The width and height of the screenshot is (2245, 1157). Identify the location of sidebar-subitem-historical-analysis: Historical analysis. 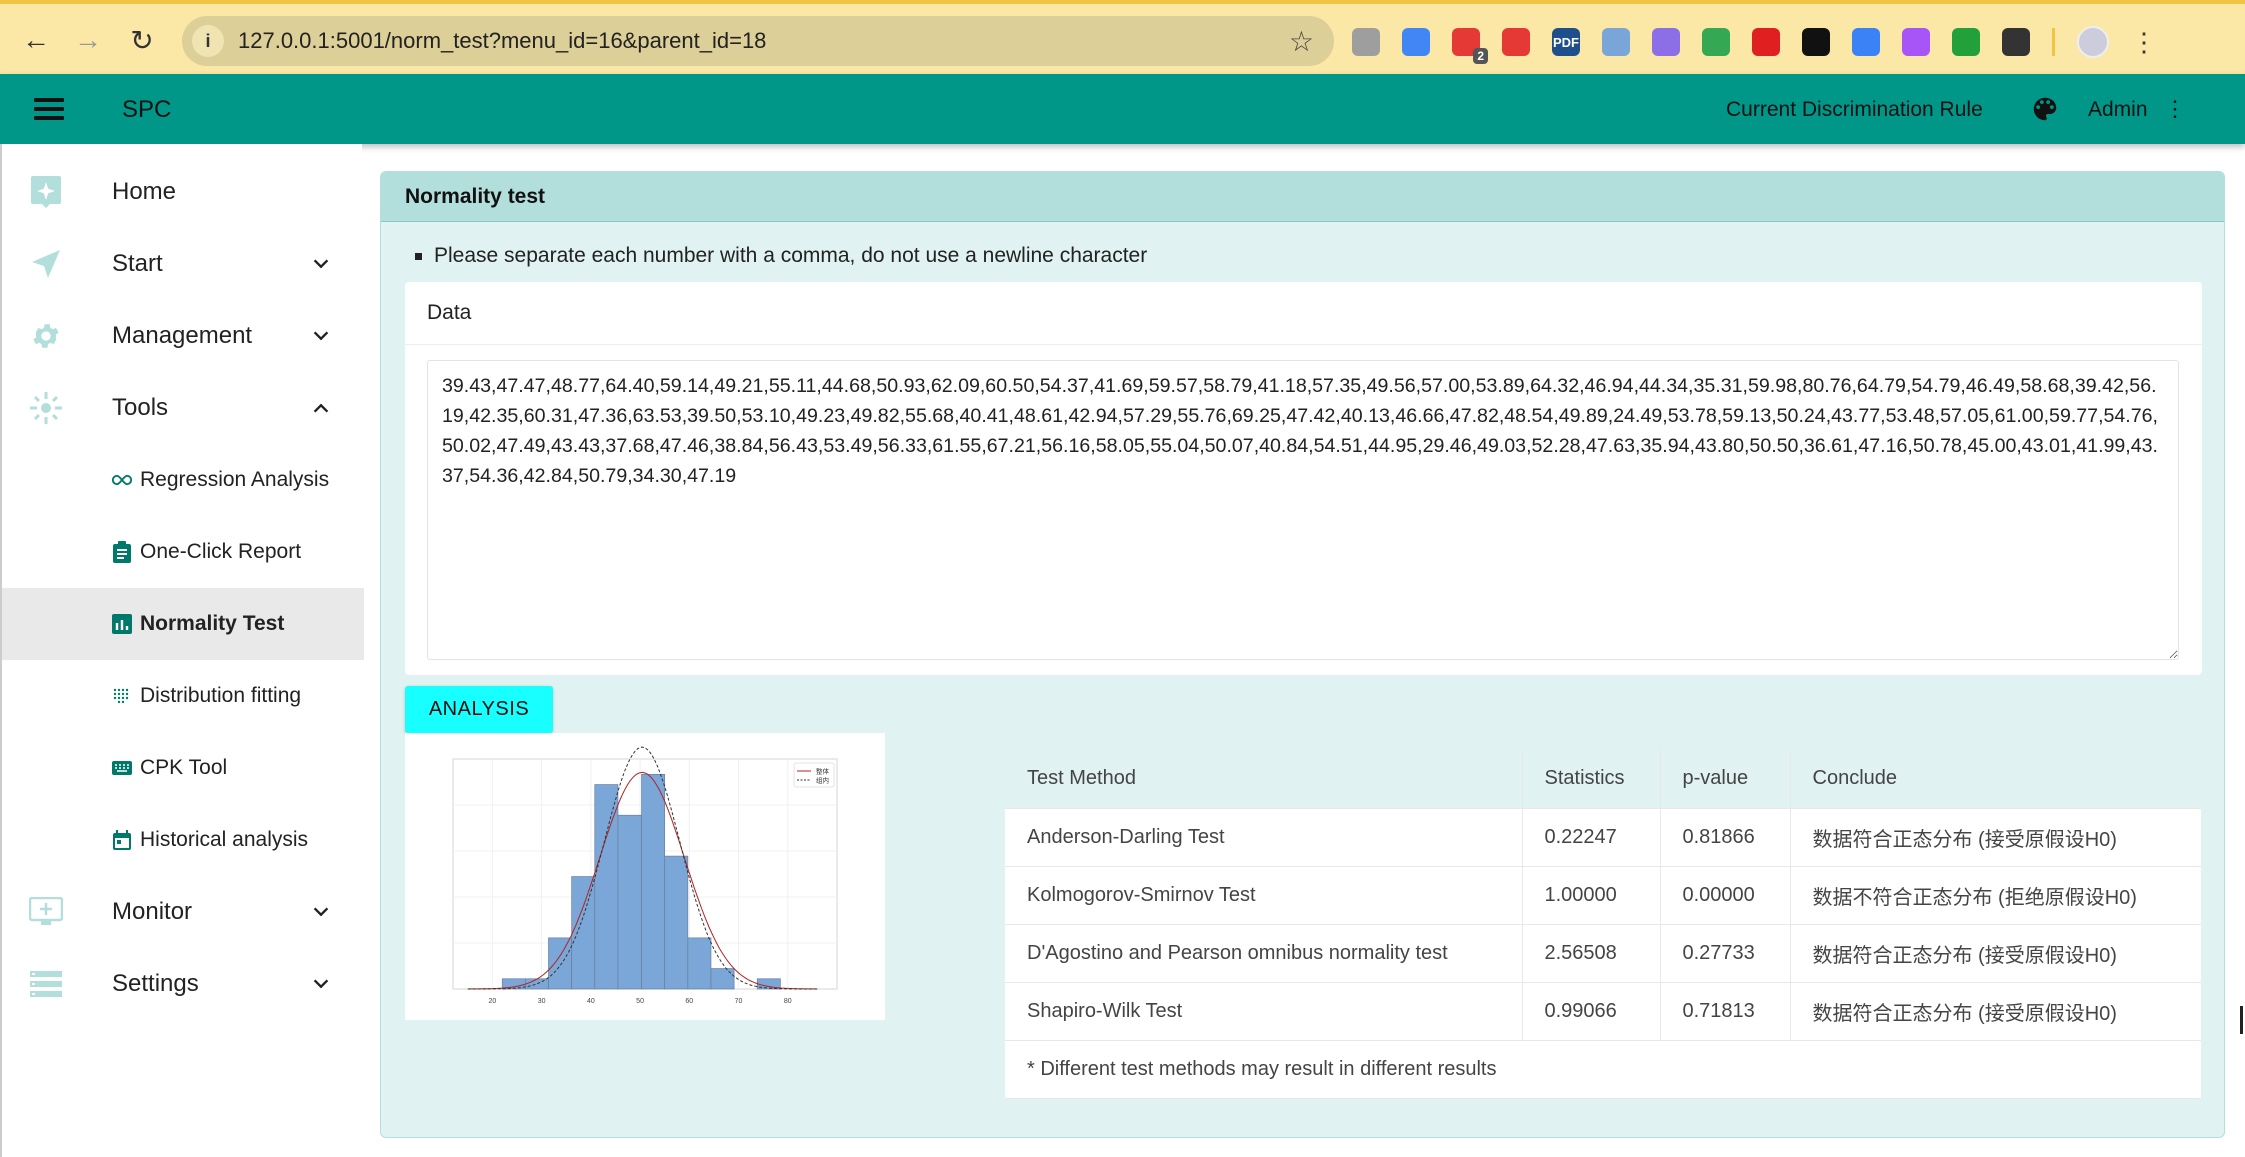
(183, 840).